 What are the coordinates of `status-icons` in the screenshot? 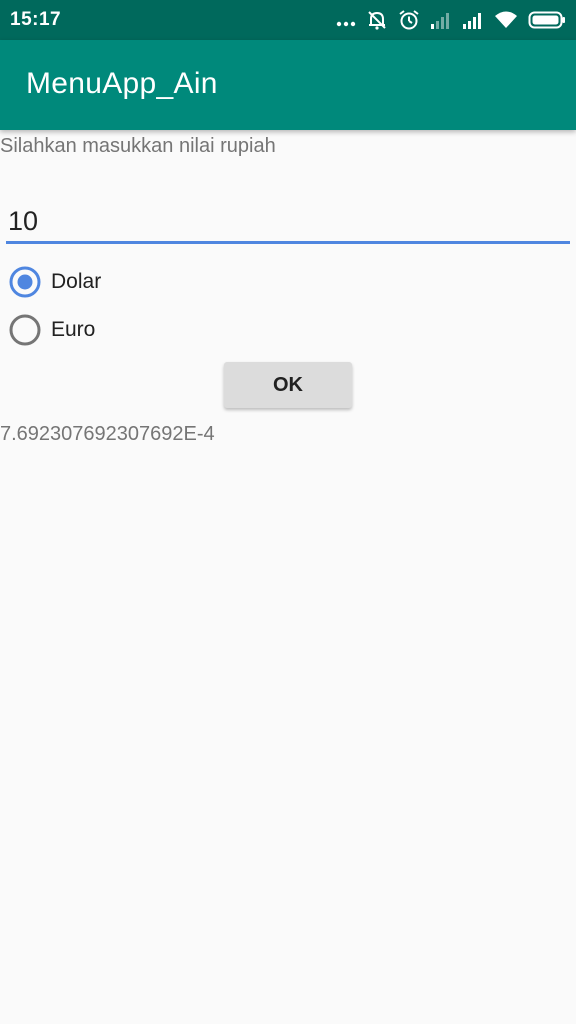 It's located at (451, 20).